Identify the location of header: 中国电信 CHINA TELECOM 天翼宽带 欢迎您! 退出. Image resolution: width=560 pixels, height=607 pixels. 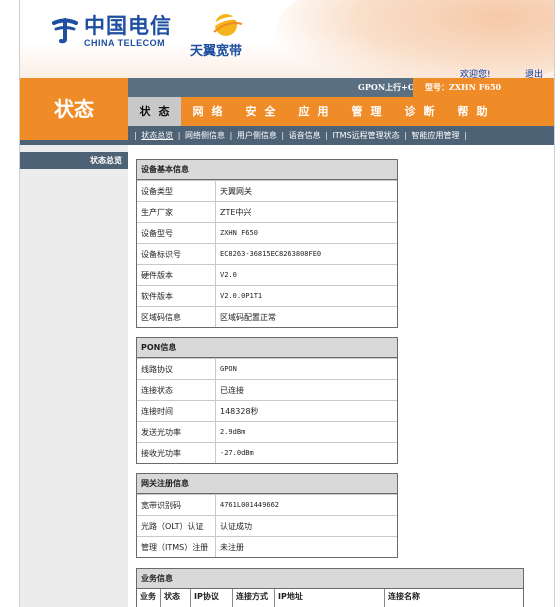
(287, 45).